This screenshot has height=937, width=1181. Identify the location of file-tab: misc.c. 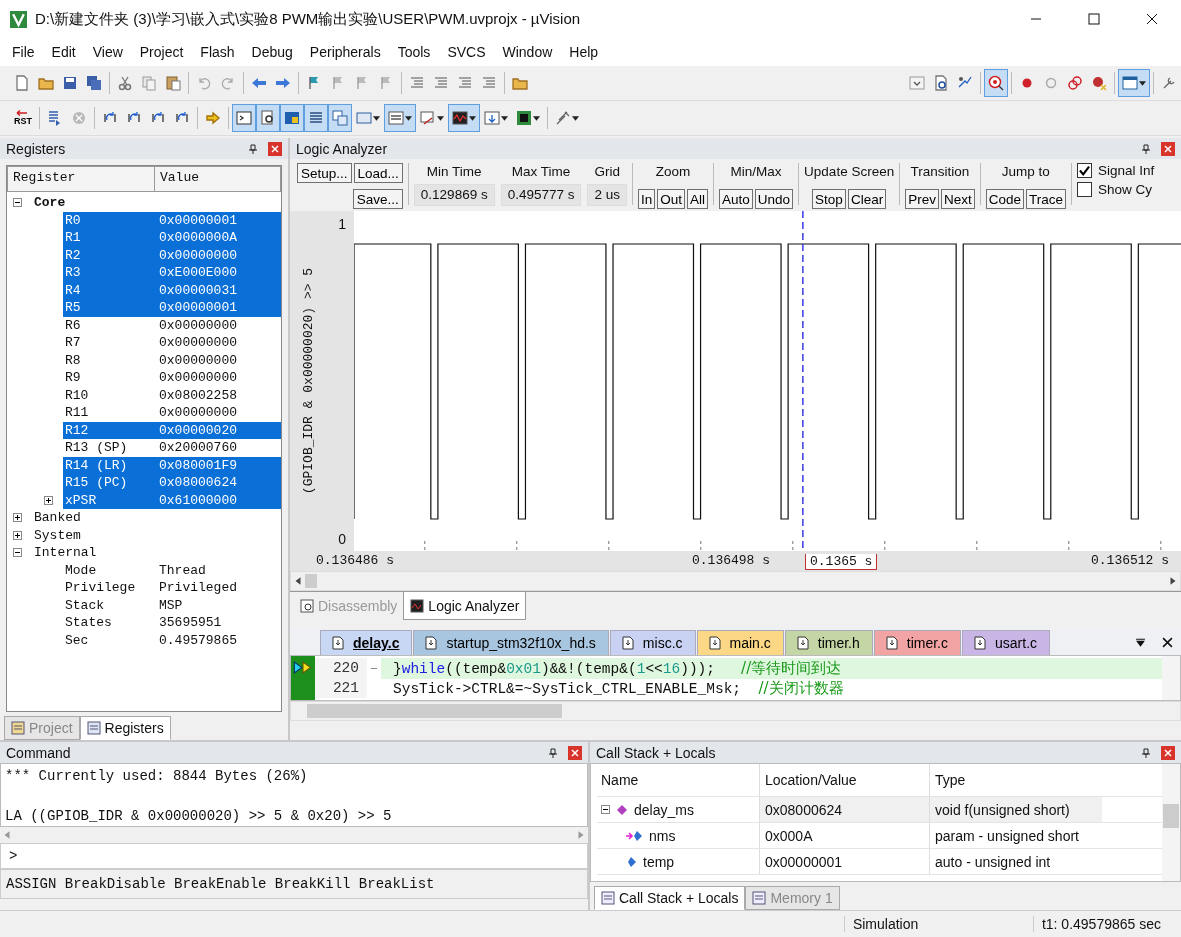
(652, 642).